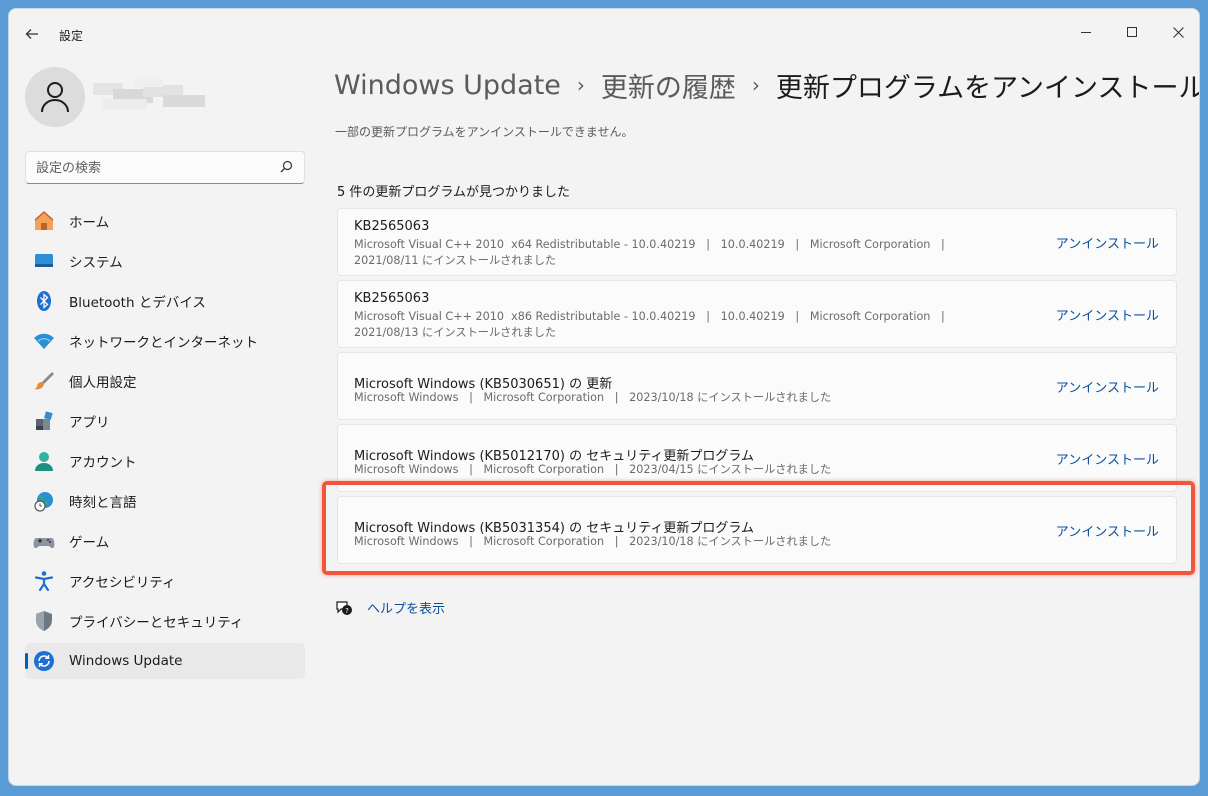 This screenshot has width=1208, height=796. Describe the element at coordinates (149, 96) in the screenshot. I see `username-redacted` at that location.